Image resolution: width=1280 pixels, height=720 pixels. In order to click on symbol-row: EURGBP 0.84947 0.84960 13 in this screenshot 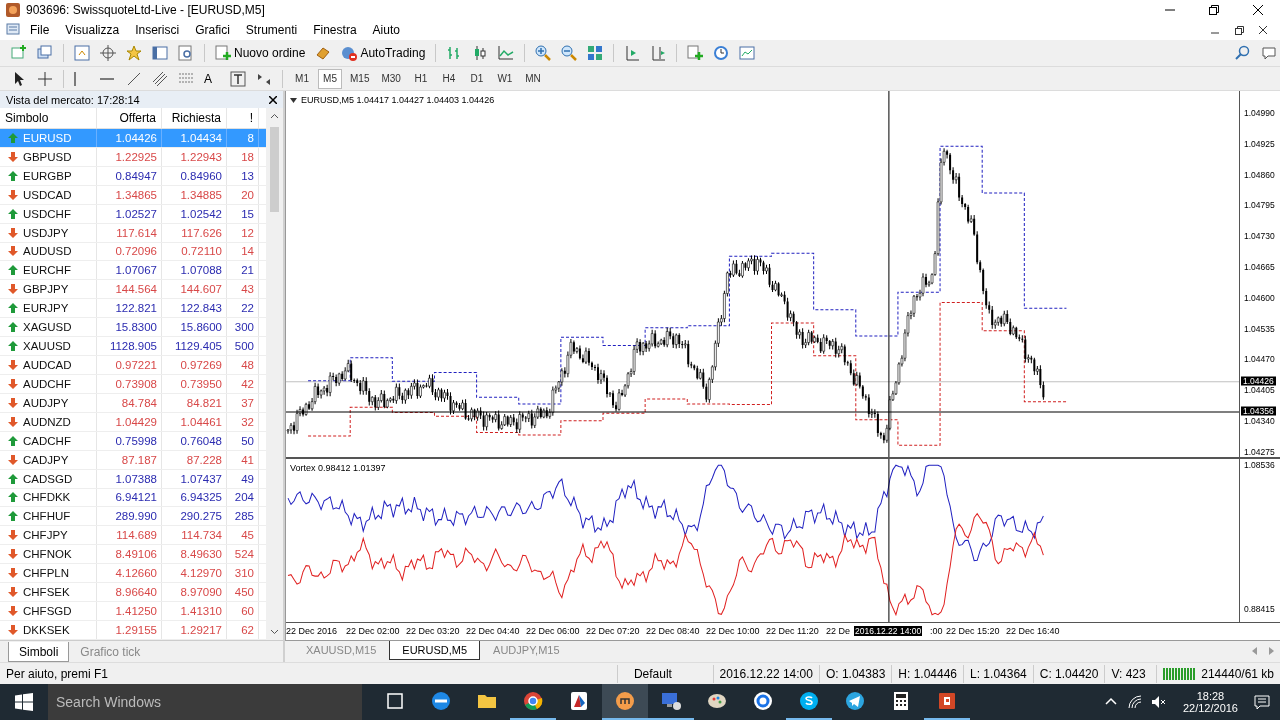, I will do `click(133, 176)`.